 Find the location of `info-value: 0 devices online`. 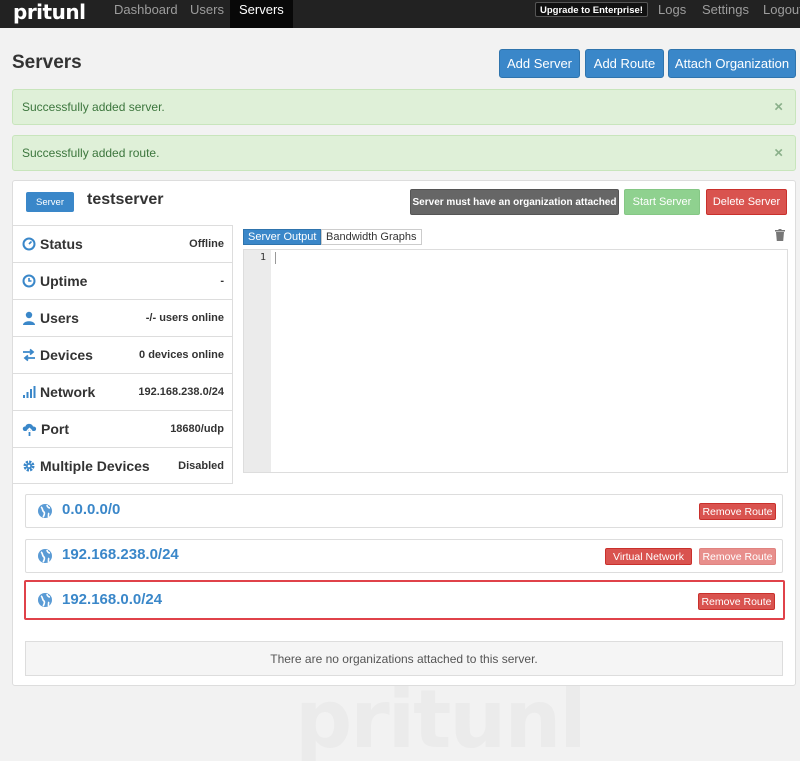

info-value: 0 devices online is located at coordinates (181, 355).